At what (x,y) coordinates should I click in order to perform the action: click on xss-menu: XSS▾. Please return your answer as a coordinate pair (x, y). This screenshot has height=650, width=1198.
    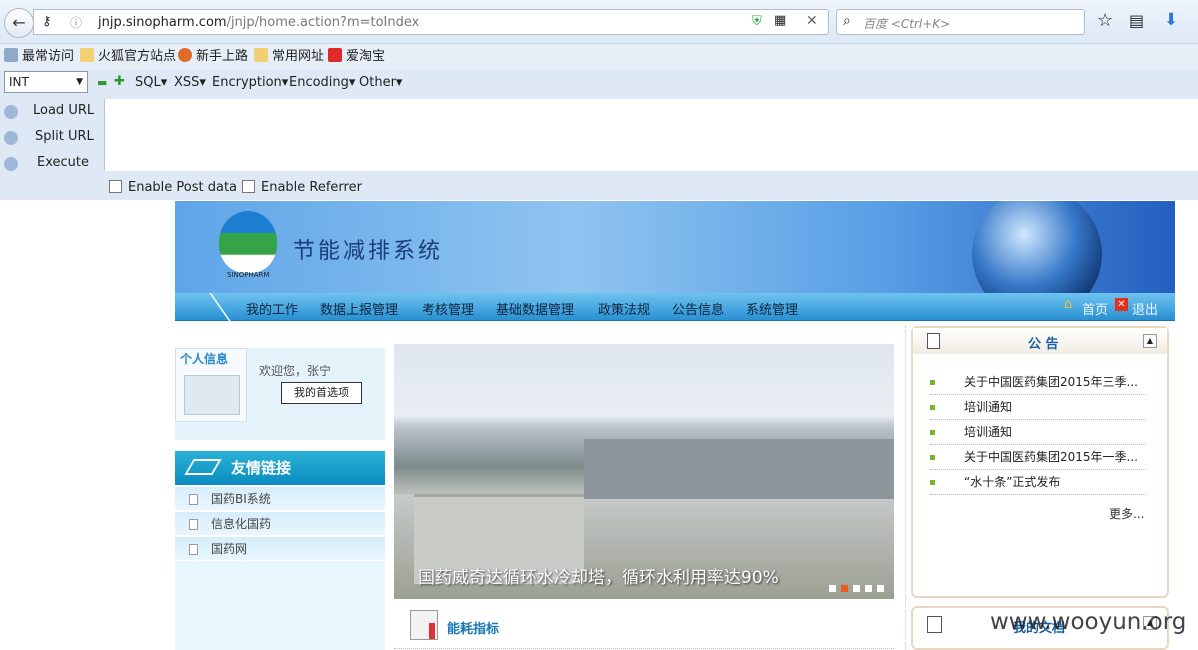
    Looking at the image, I should click on (190, 82).